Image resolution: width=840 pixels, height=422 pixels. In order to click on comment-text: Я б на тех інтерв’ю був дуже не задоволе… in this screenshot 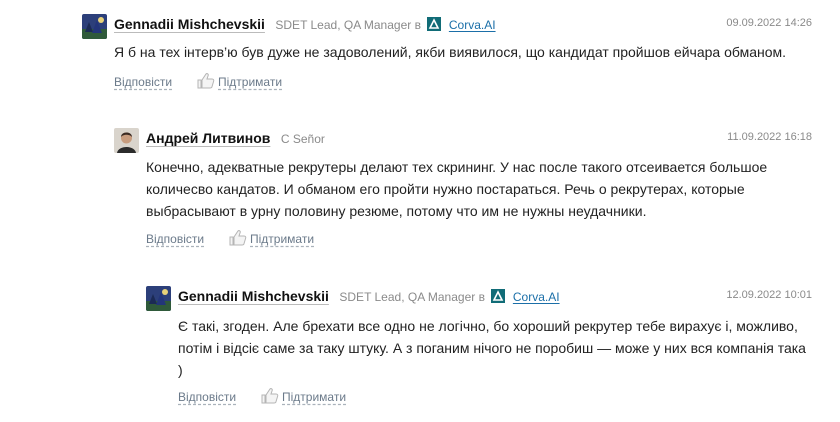, I will do `click(450, 52)`.